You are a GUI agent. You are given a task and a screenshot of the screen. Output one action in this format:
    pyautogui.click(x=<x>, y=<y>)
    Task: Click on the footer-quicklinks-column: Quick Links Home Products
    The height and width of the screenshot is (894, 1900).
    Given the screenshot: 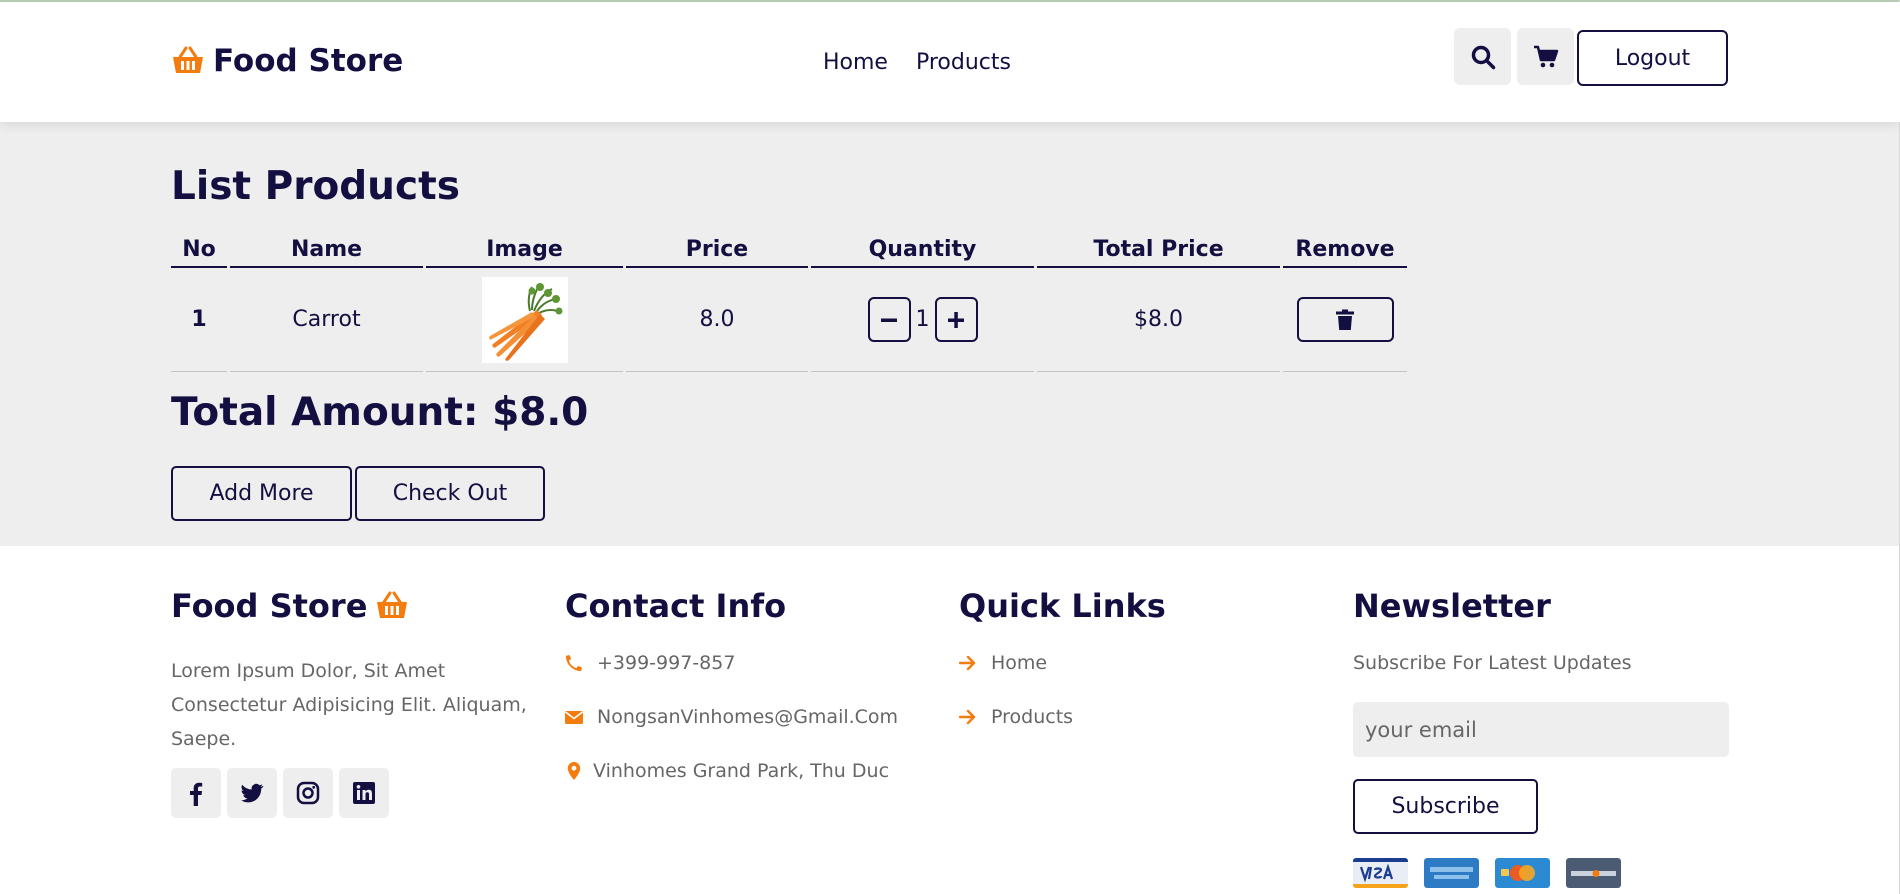 What is the action you would take?
    pyautogui.click(x=1062, y=659)
    